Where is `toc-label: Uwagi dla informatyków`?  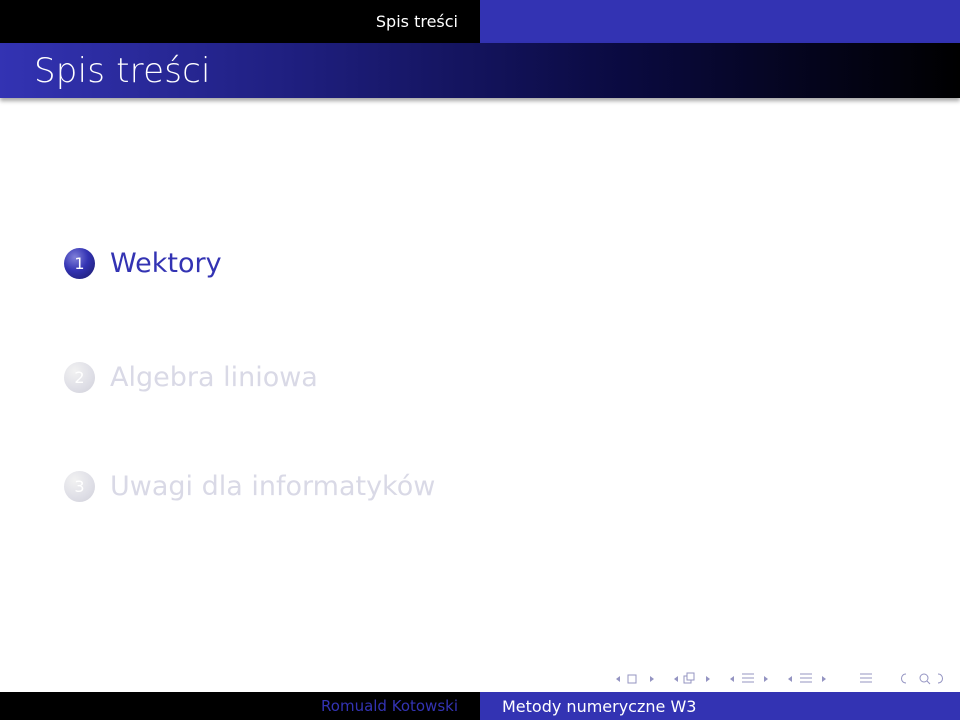
toc-label: Uwagi dla informatyków is located at coordinates (273, 486).